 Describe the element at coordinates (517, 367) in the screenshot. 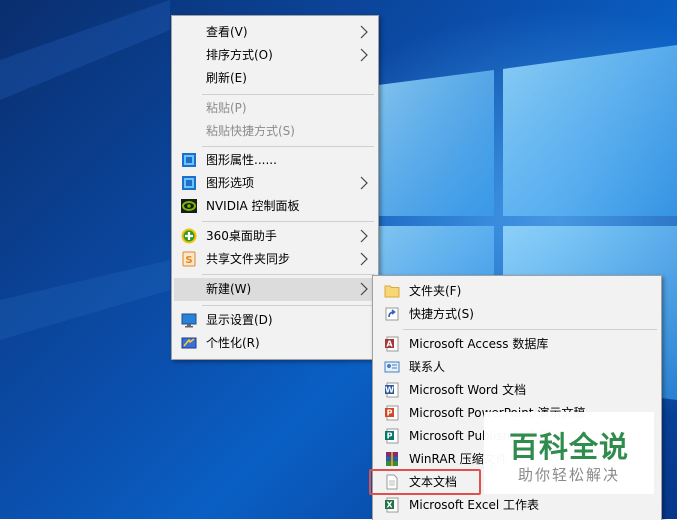

I see `new-contact-item: 联系人` at that location.